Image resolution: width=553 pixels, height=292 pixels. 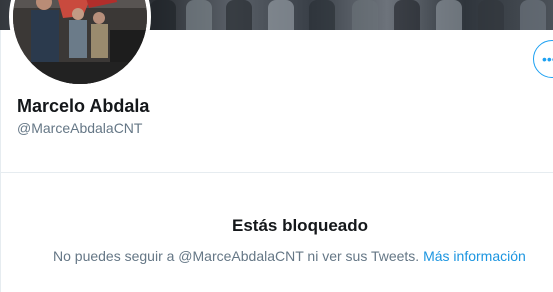 I want to click on section-divider, so click(x=276, y=172).